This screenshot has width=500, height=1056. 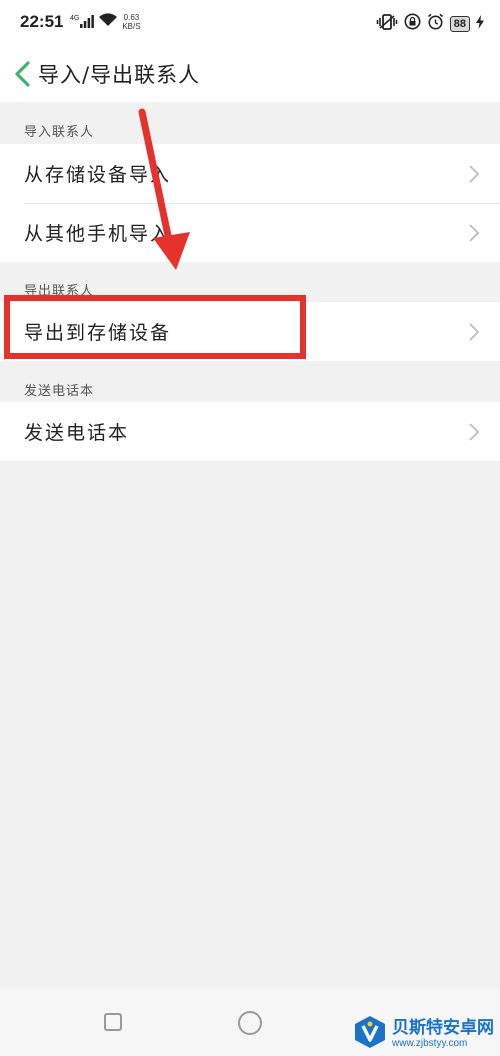 I want to click on alarm-icon, so click(x=435, y=23).